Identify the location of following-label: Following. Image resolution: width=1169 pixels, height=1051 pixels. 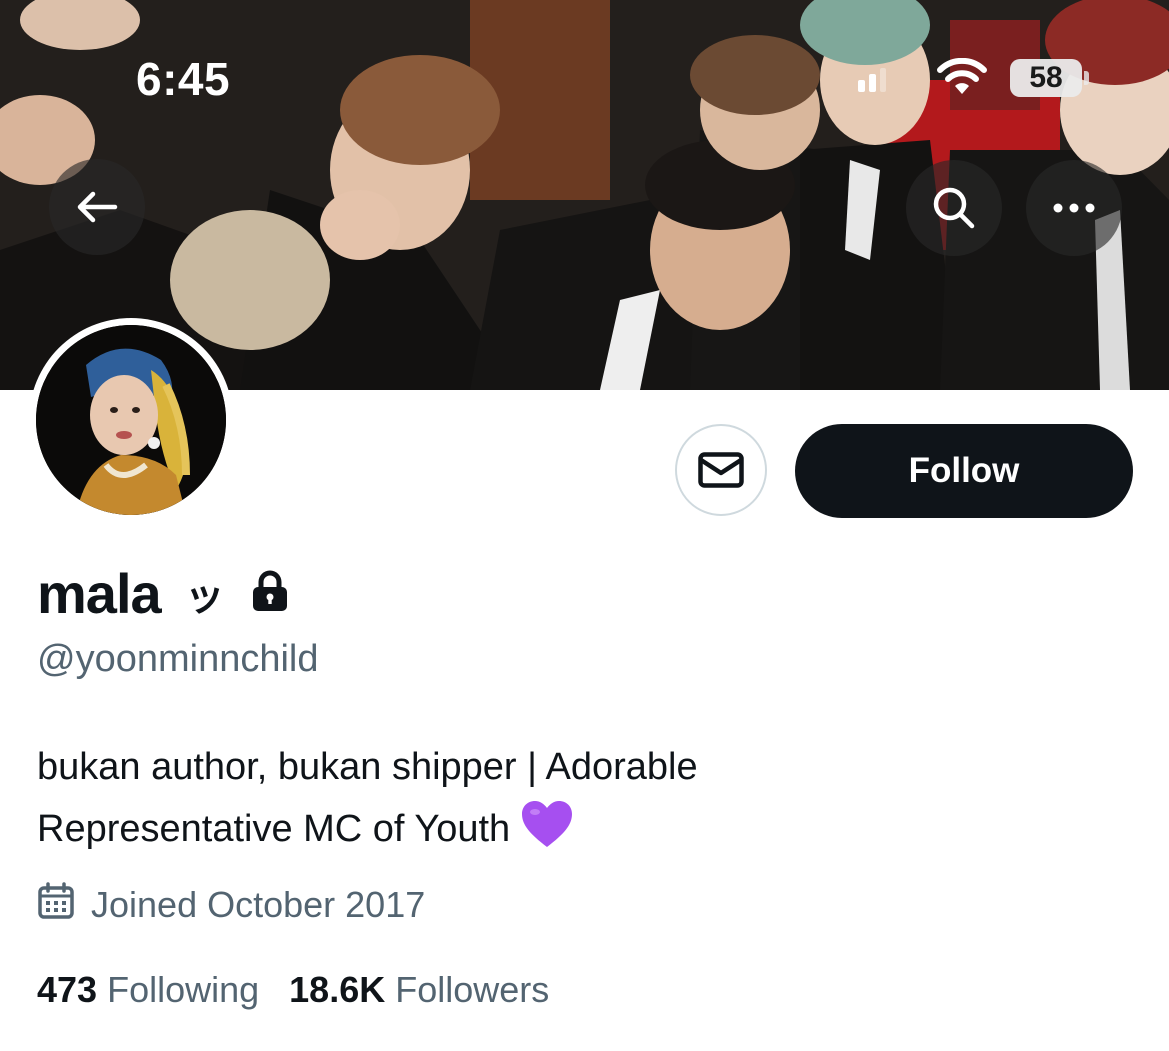
(183, 989).